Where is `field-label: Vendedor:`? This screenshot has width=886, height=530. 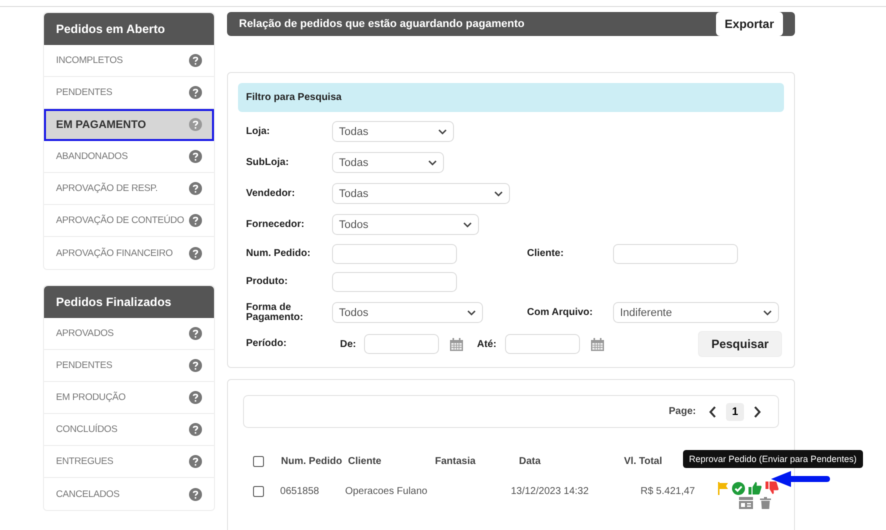 field-label: Vendedor: is located at coordinates (271, 193).